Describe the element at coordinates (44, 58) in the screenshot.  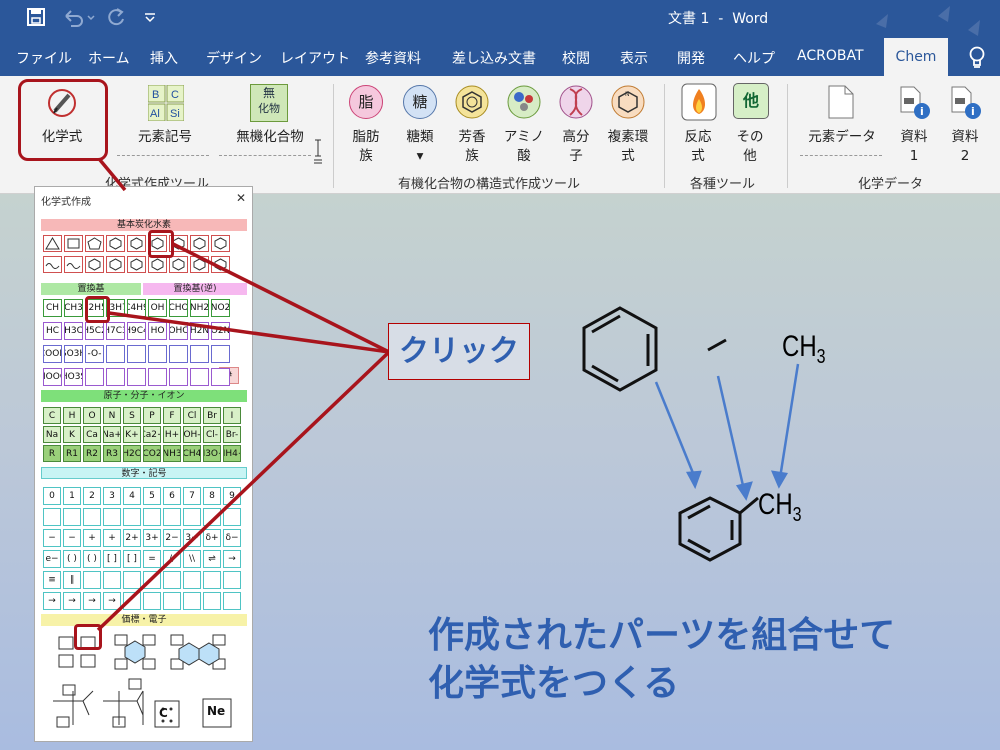
I see `tab-file: ファイル` at that location.